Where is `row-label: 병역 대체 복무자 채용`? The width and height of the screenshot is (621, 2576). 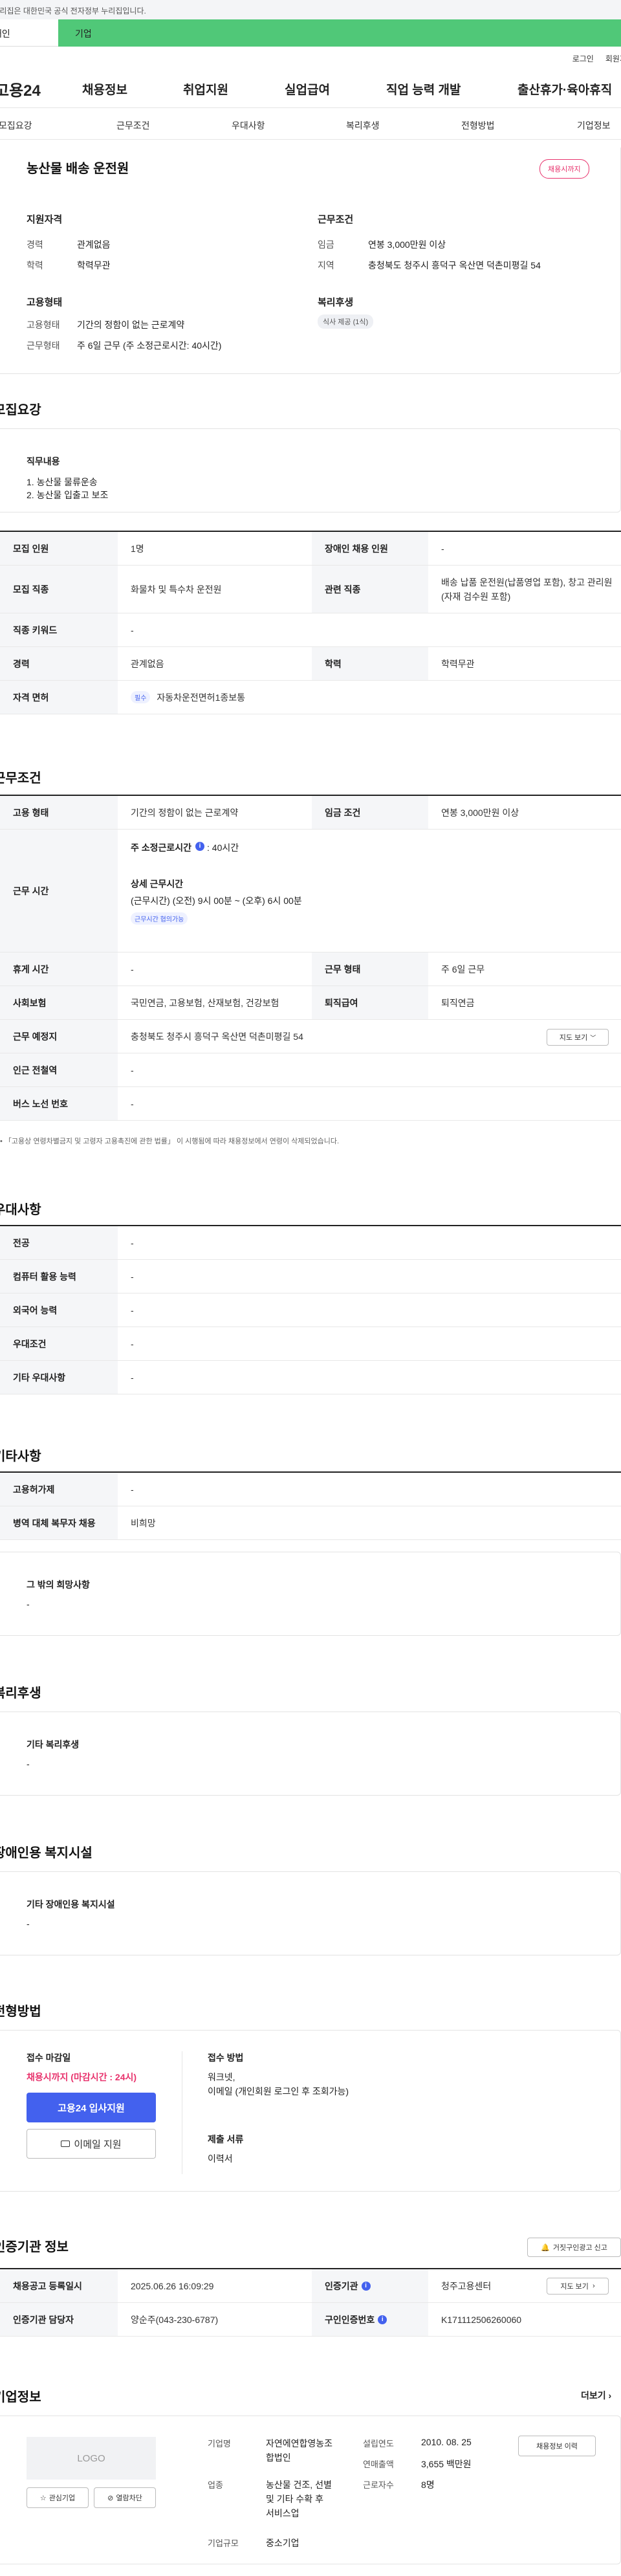 row-label: 병역 대체 복무자 채용 is located at coordinates (59, 1523).